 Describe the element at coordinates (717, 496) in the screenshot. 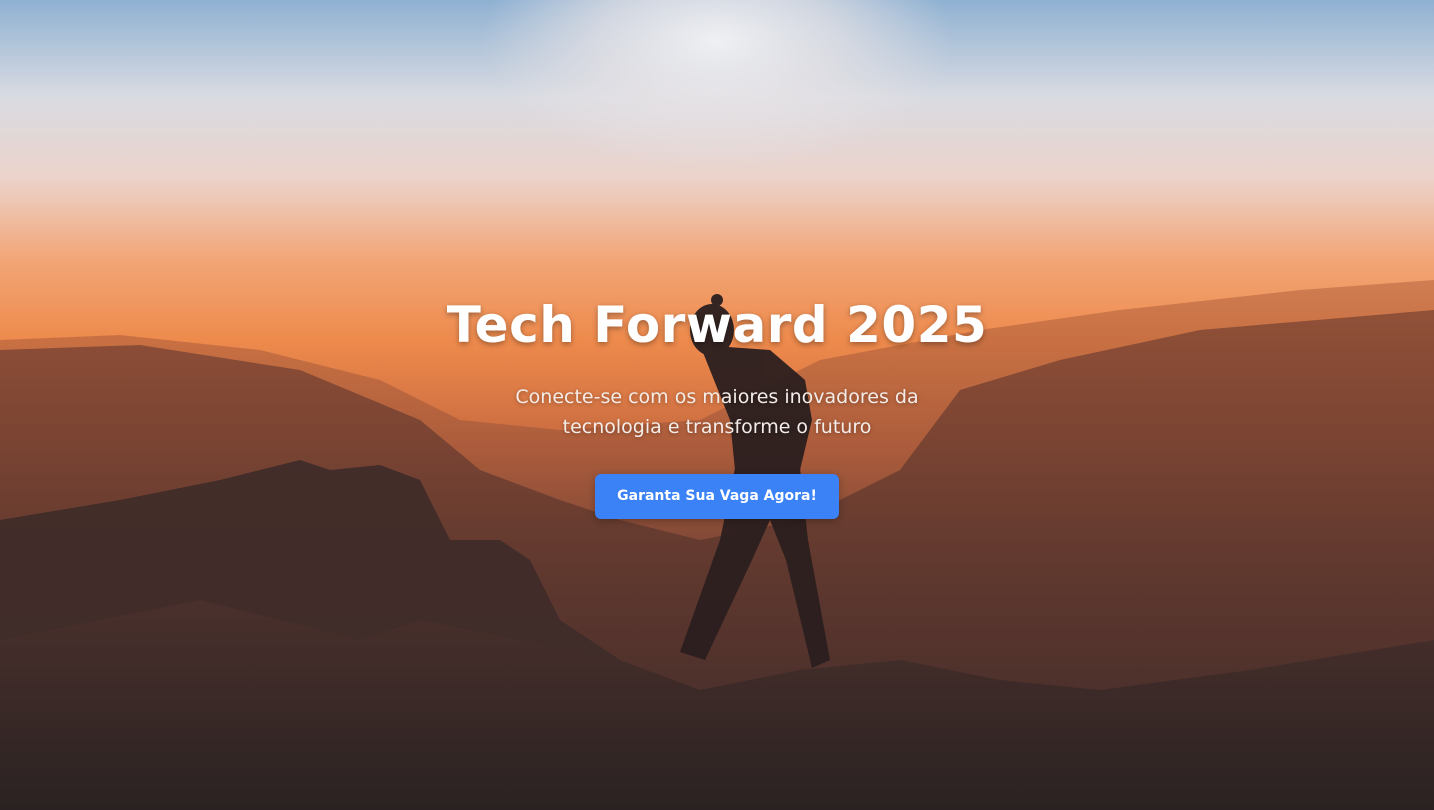

I see `register-cta-button: Garanta Sua Vaga Agora!` at that location.